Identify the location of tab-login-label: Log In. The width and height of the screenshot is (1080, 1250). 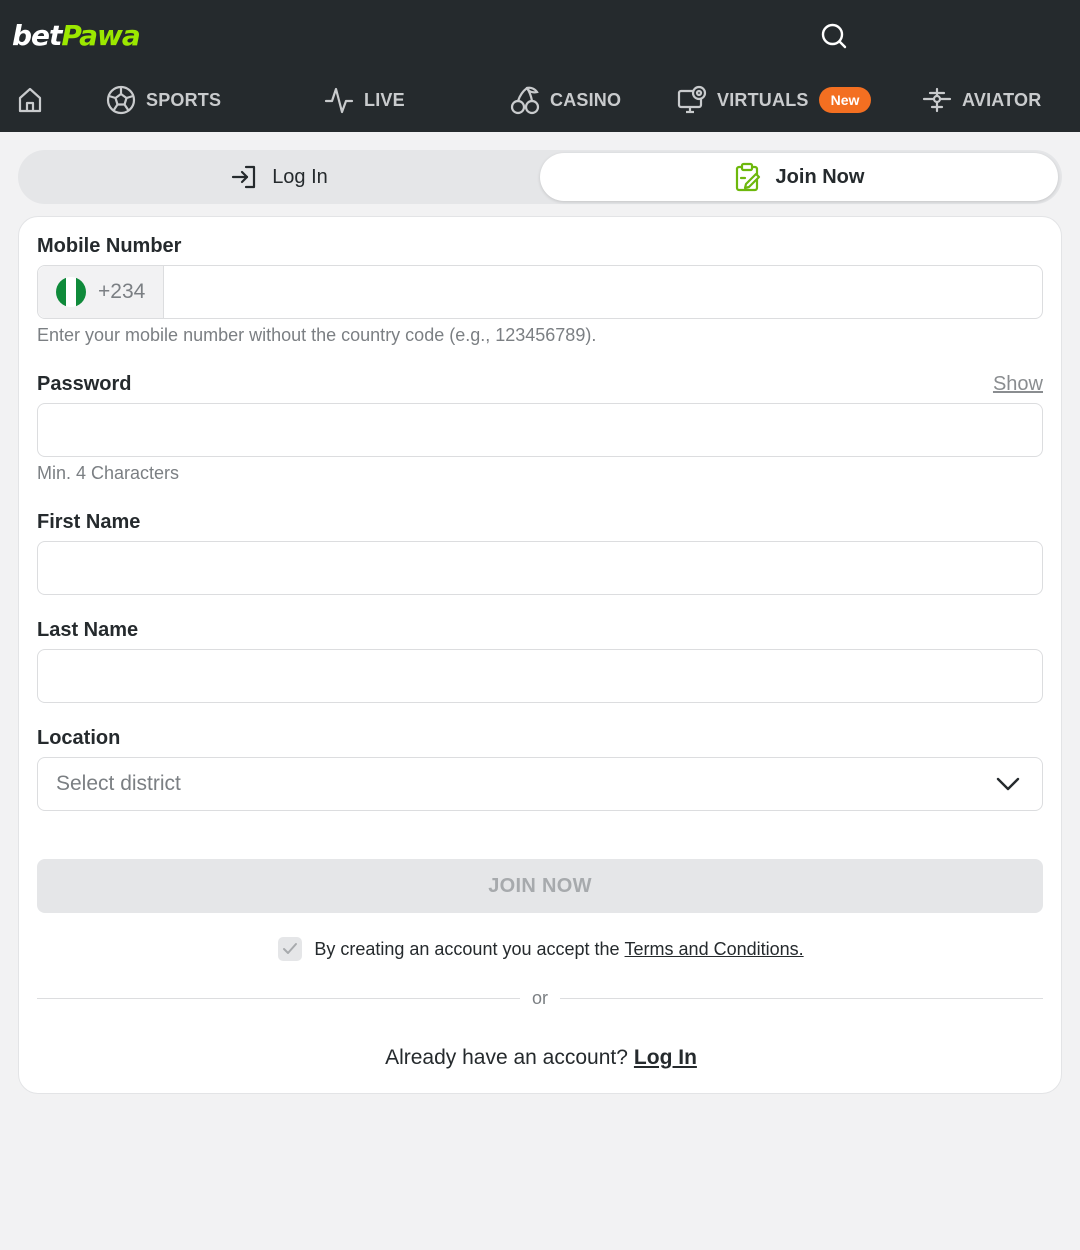
(300, 176).